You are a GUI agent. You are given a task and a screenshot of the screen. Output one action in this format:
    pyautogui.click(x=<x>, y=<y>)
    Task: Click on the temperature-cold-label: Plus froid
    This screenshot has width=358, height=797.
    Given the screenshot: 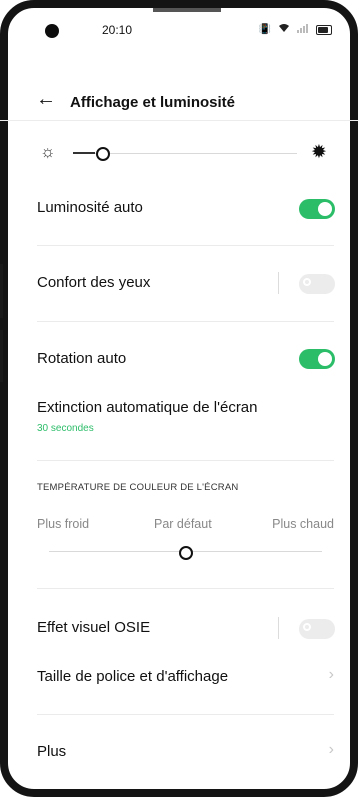 What is the action you would take?
    pyautogui.click(x=63, y=524)
    